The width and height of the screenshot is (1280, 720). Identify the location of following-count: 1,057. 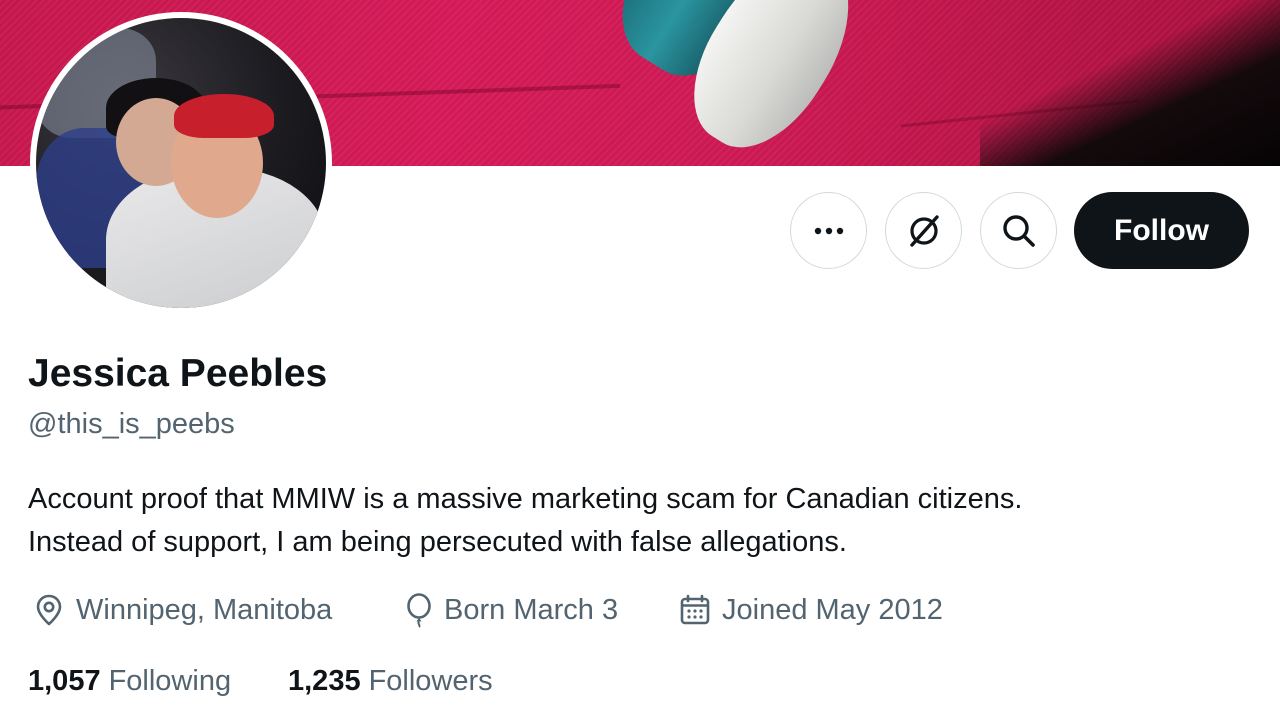
(64, 680).